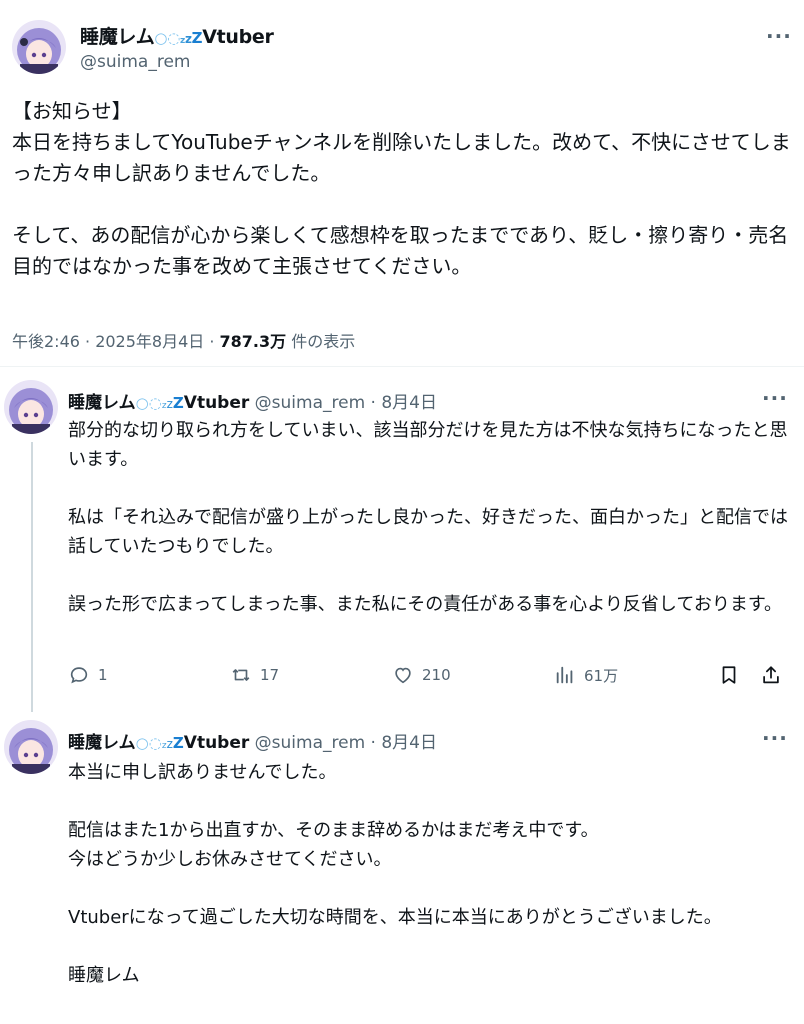  Describe the element at coordinates (241, 675) in the screenshot. I see `repost-icon` at that location.